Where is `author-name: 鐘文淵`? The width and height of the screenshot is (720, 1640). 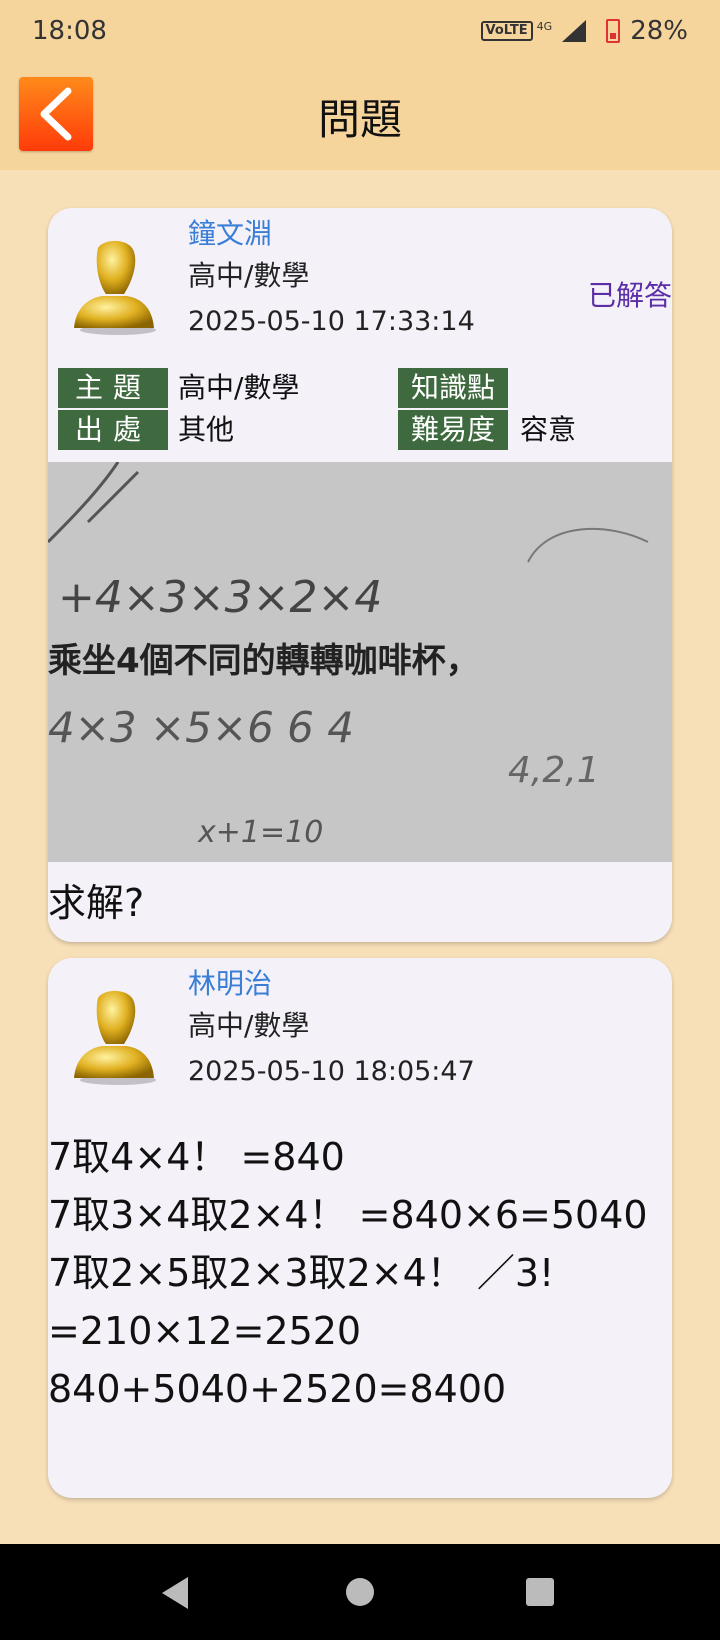
author-name: 鐘文淵 is located at coordinates (230, 232).